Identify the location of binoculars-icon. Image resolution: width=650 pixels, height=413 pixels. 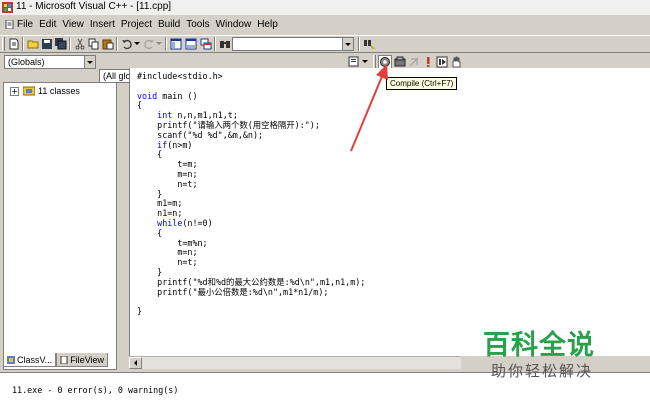
(225, 44).